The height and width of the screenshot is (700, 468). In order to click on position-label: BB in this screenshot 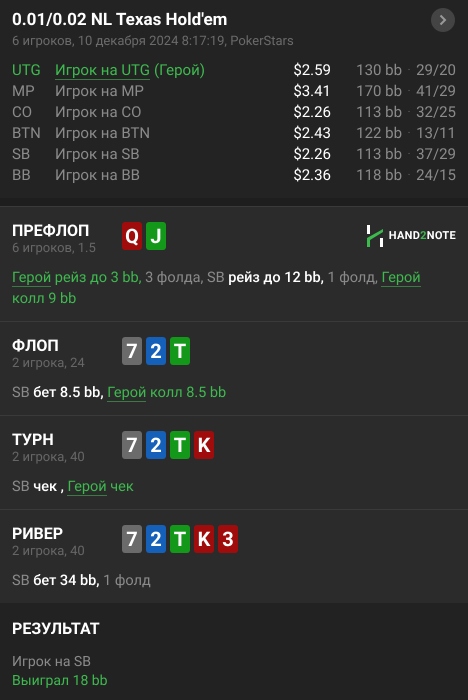, I will do `click(22, 175)`.